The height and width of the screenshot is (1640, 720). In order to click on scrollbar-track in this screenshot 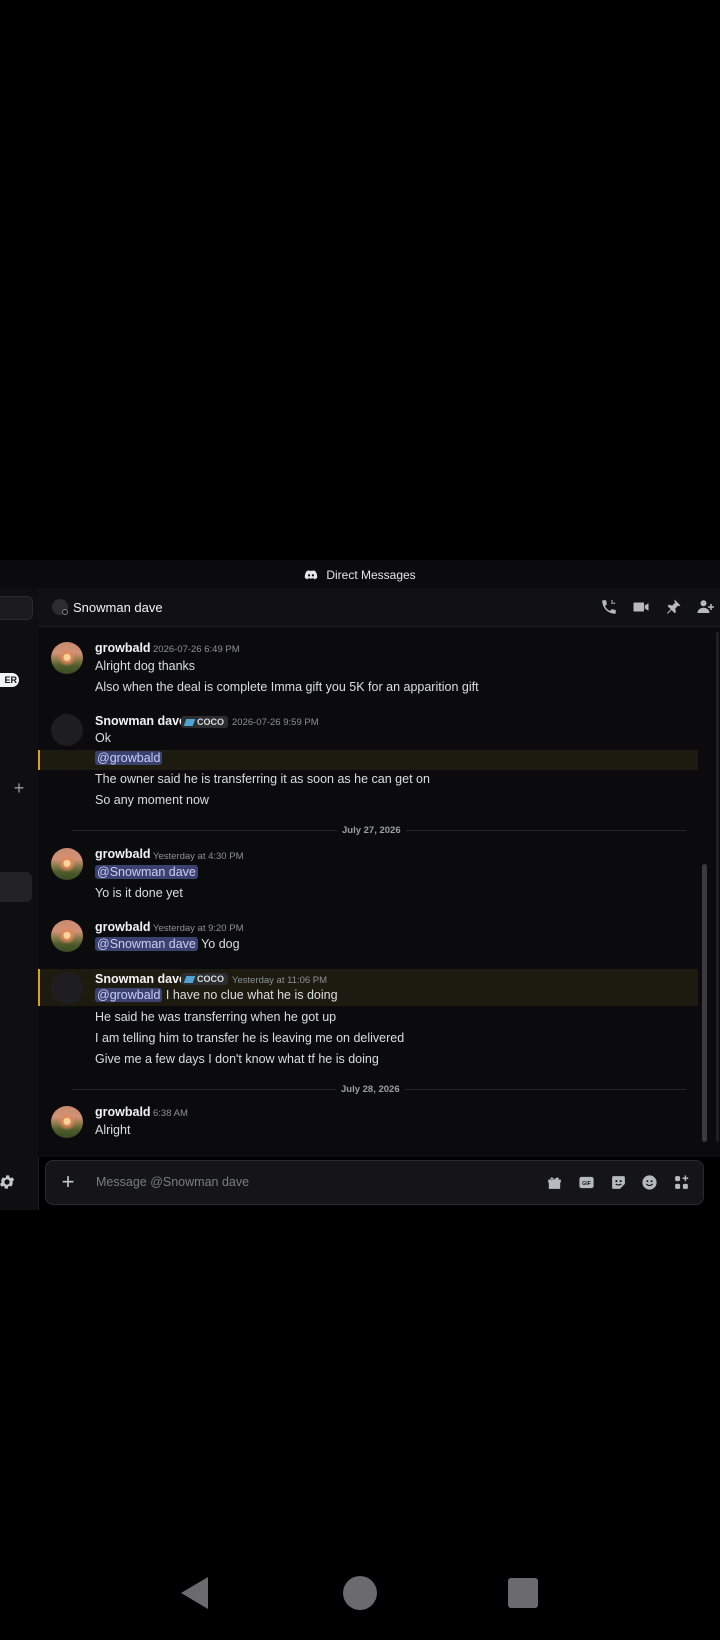, I will do `click(717, 887)`.